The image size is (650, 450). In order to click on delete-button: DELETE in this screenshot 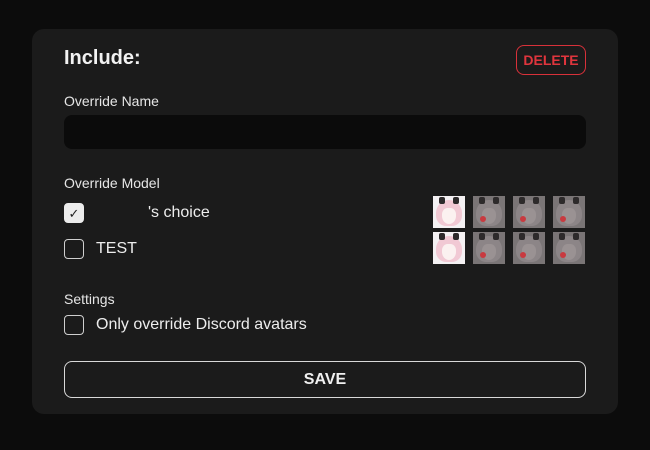, I will do `click(551, 60)`.